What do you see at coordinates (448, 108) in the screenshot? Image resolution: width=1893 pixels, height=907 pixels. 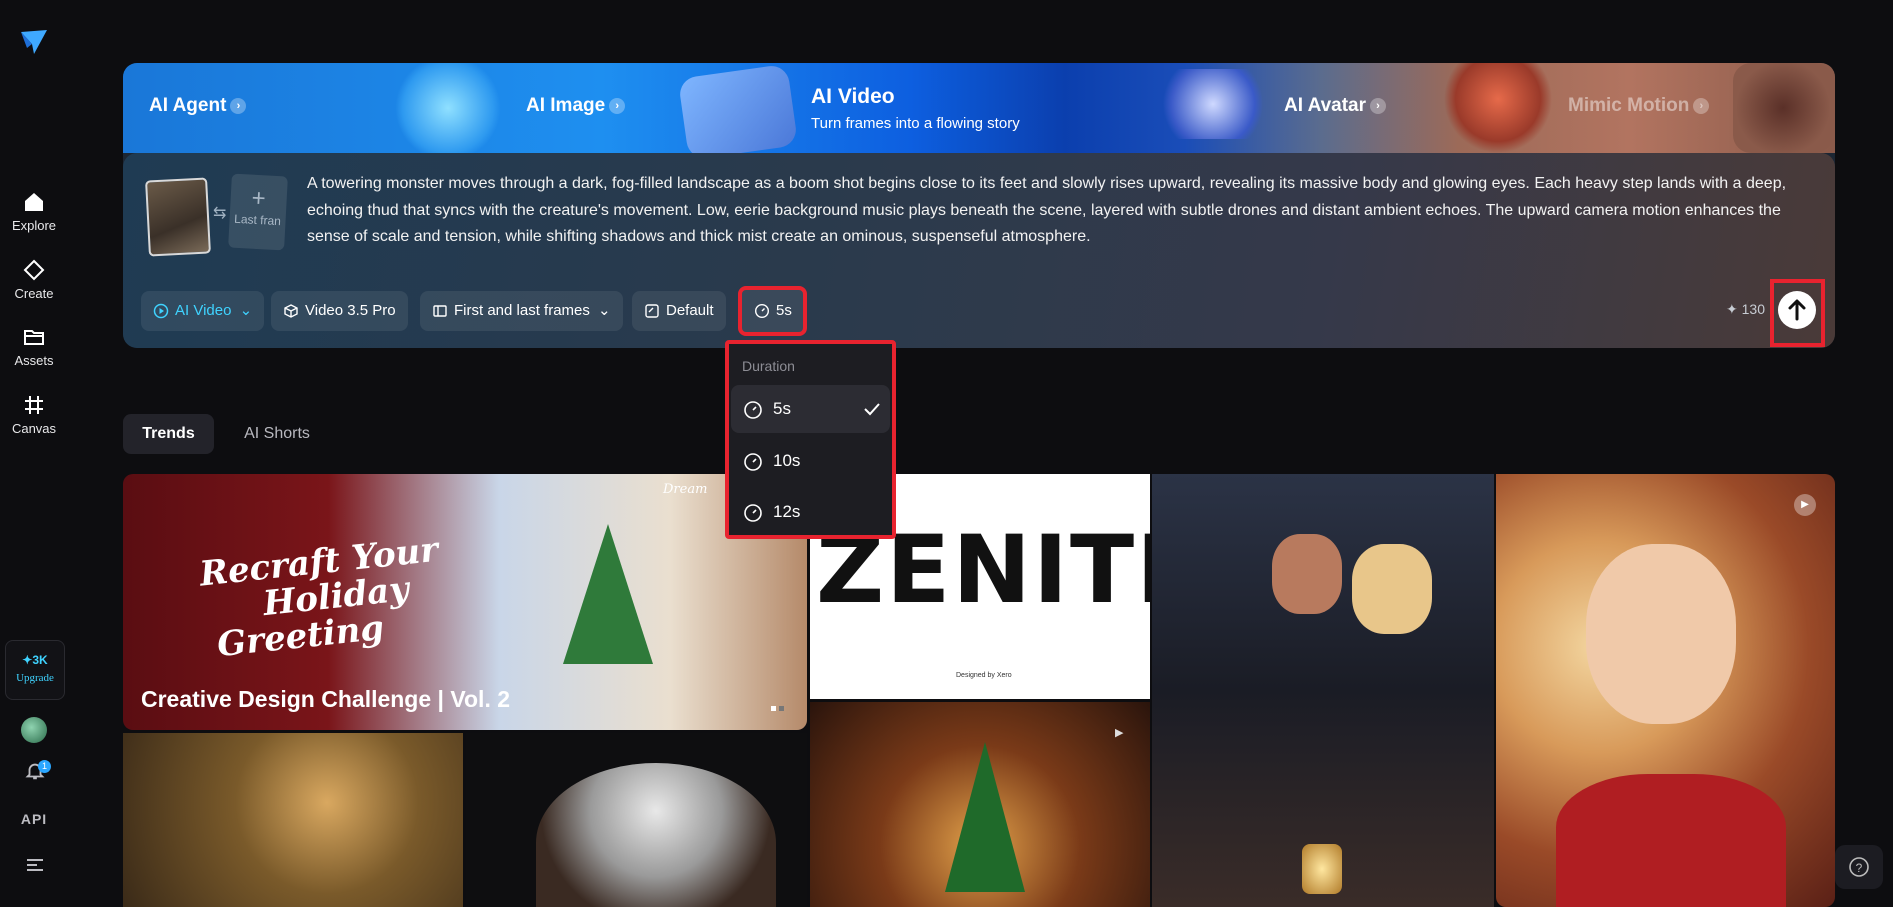 I see `agent-art` at bounding box center [448, 108].